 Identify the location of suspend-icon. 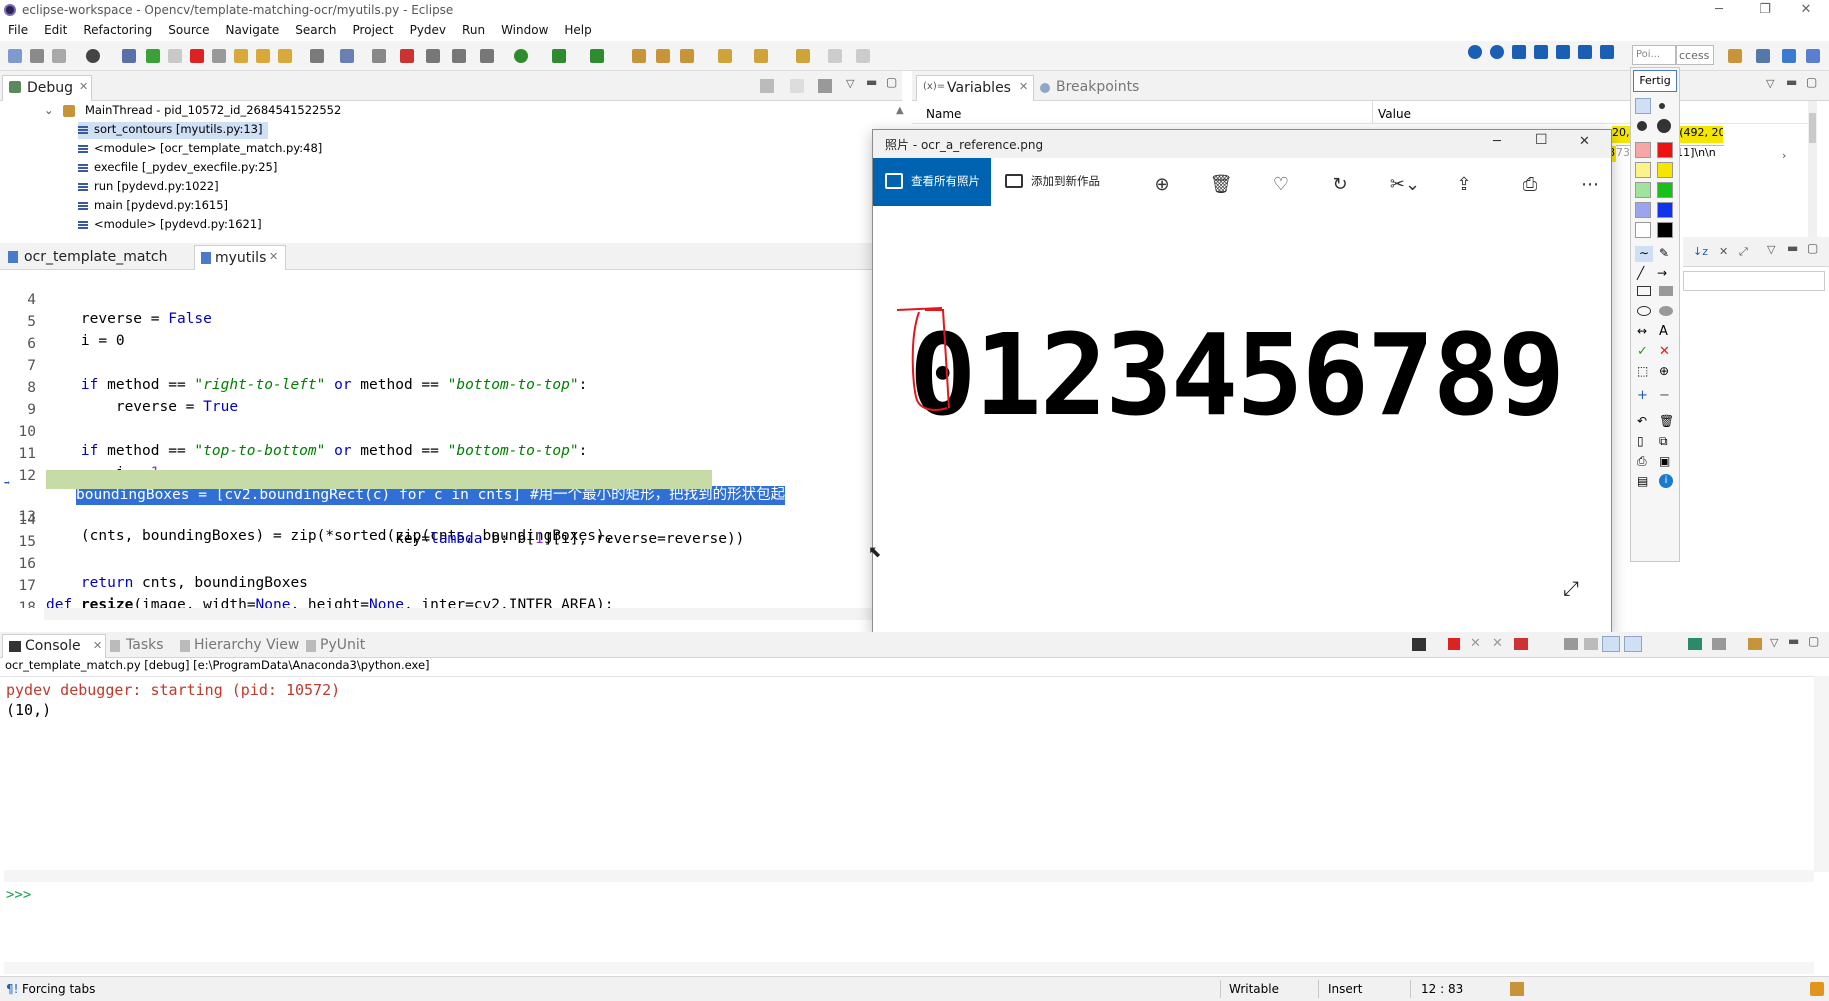
(175, 56).